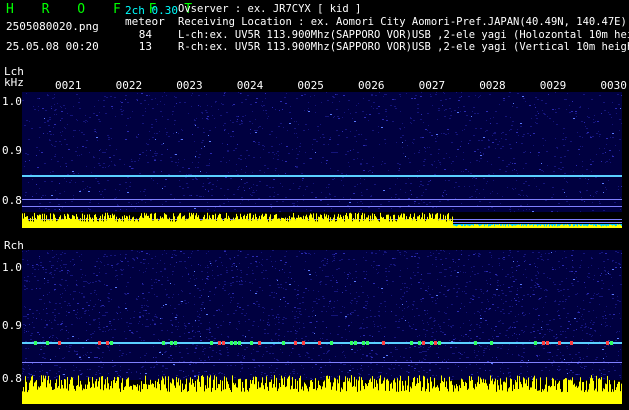  What do you see at coordinates (613, 85) in the screenshot?
I see `time-tick-0030: 0030` at bounding box center [613, 85].